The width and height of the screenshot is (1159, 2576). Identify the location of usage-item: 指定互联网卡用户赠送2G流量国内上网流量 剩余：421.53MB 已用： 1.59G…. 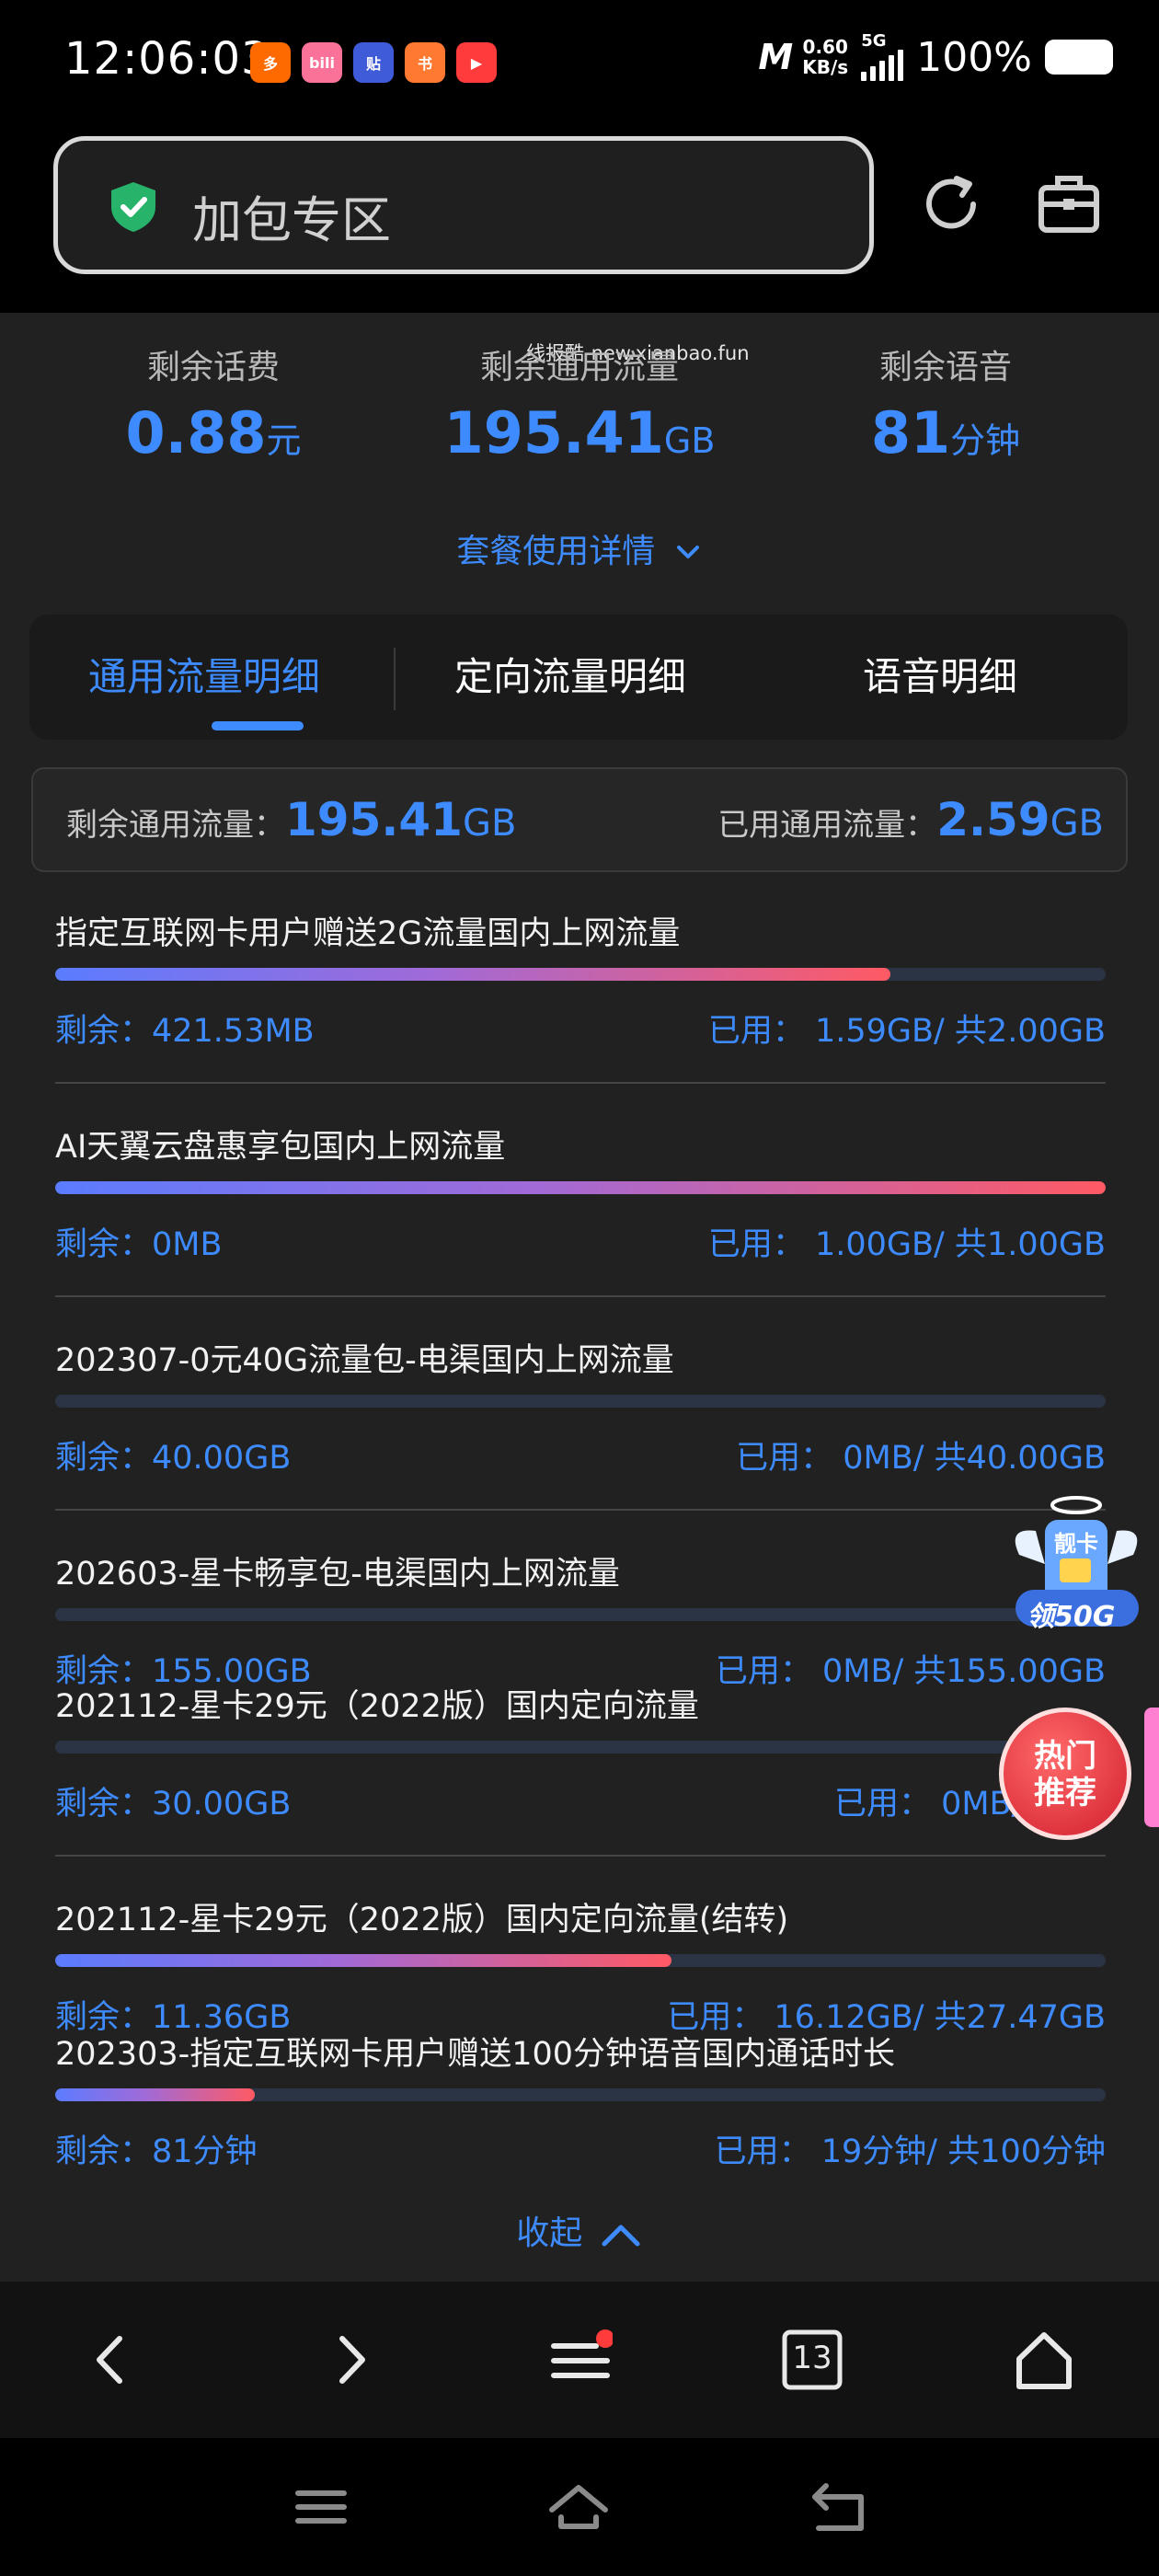
(580, 999).